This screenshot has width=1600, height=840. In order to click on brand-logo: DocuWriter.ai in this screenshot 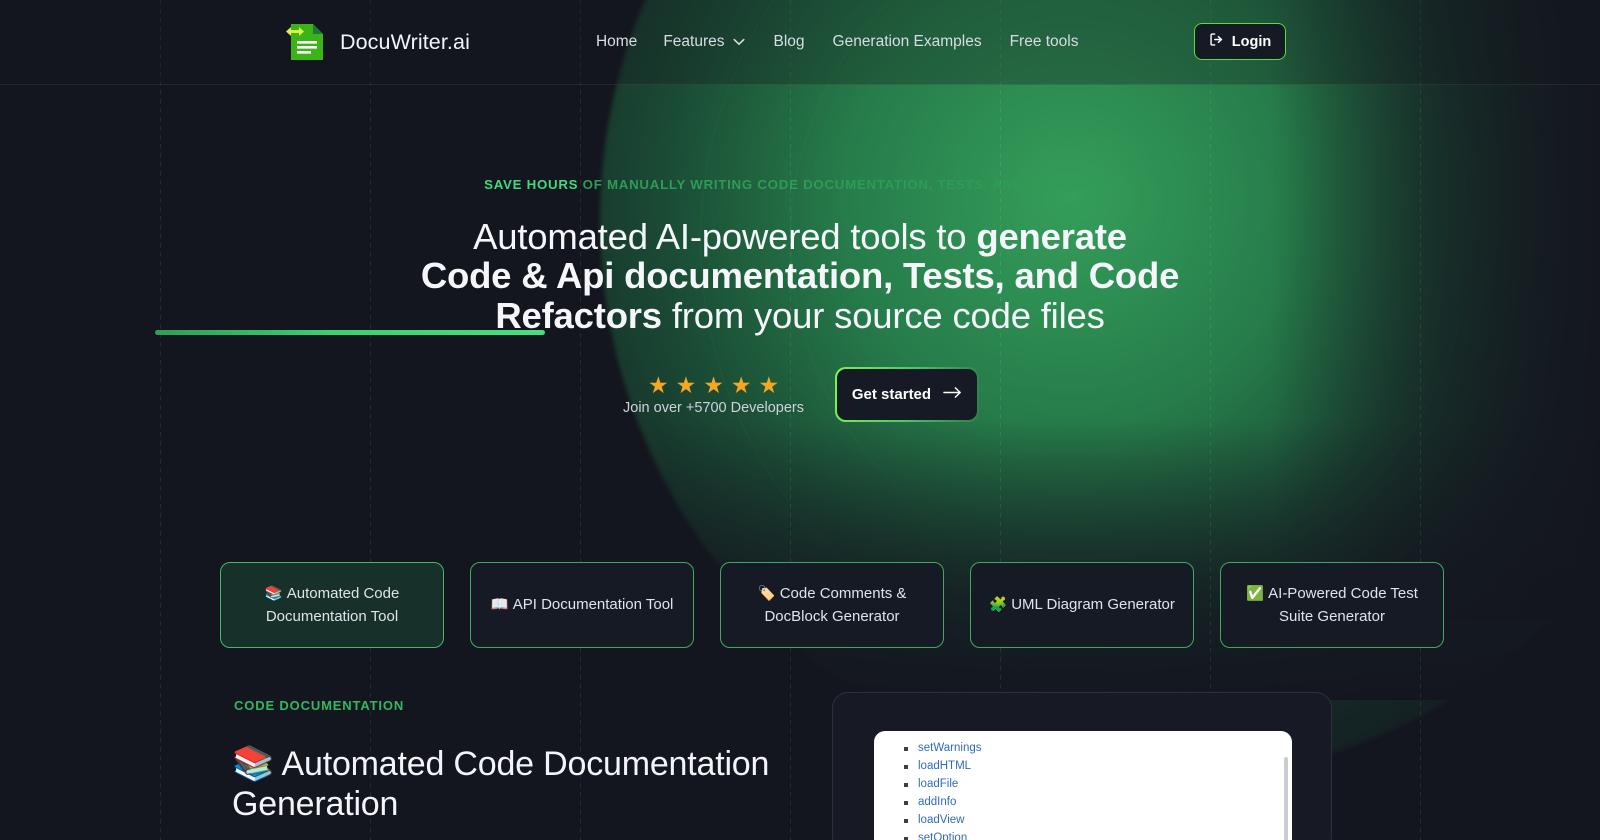, I will do `click(376, 42)`.